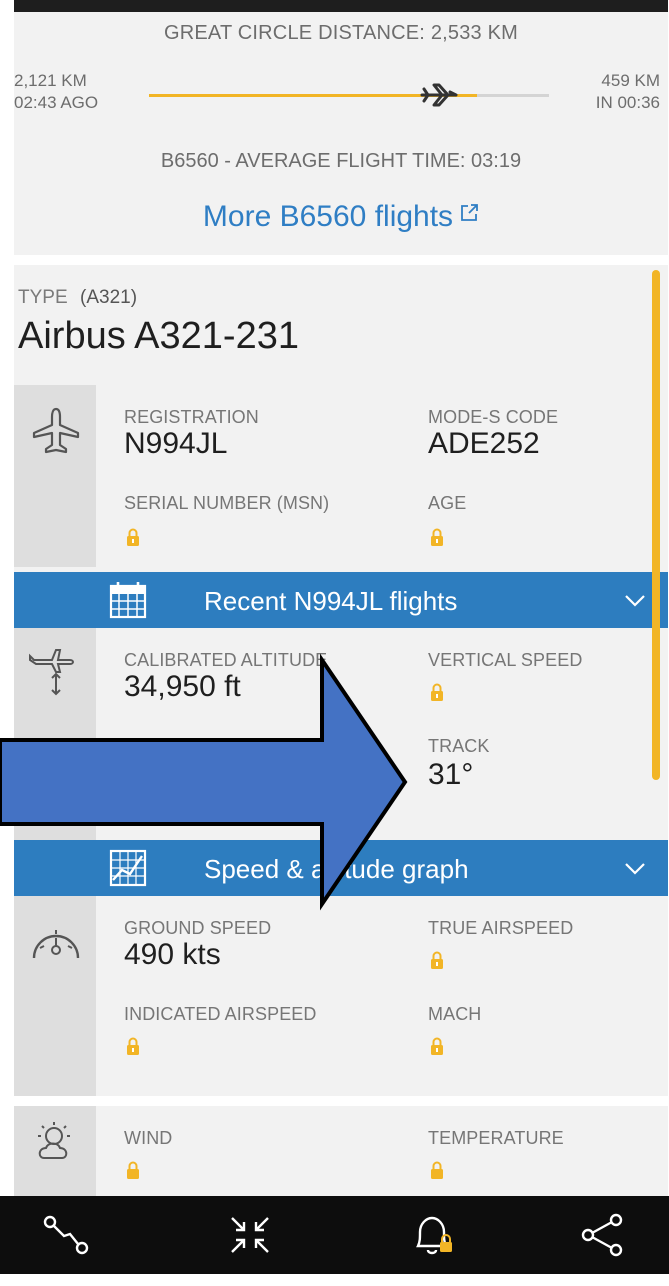  I want to click on time-remaining: IN 00:36, so click(627, 102).